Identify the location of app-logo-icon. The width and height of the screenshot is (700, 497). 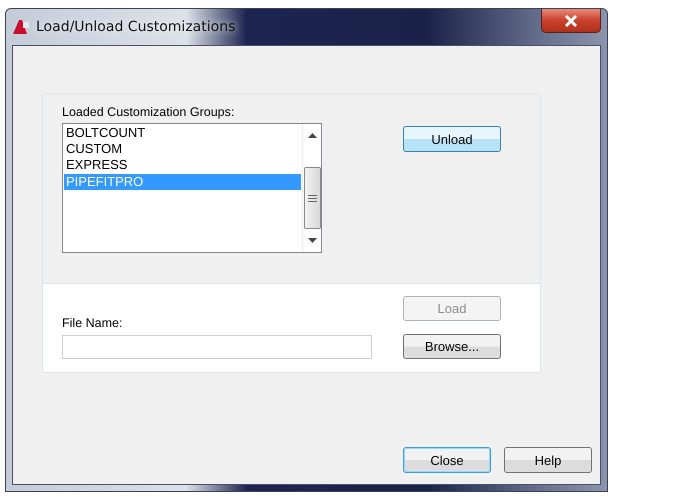
(21, 27).